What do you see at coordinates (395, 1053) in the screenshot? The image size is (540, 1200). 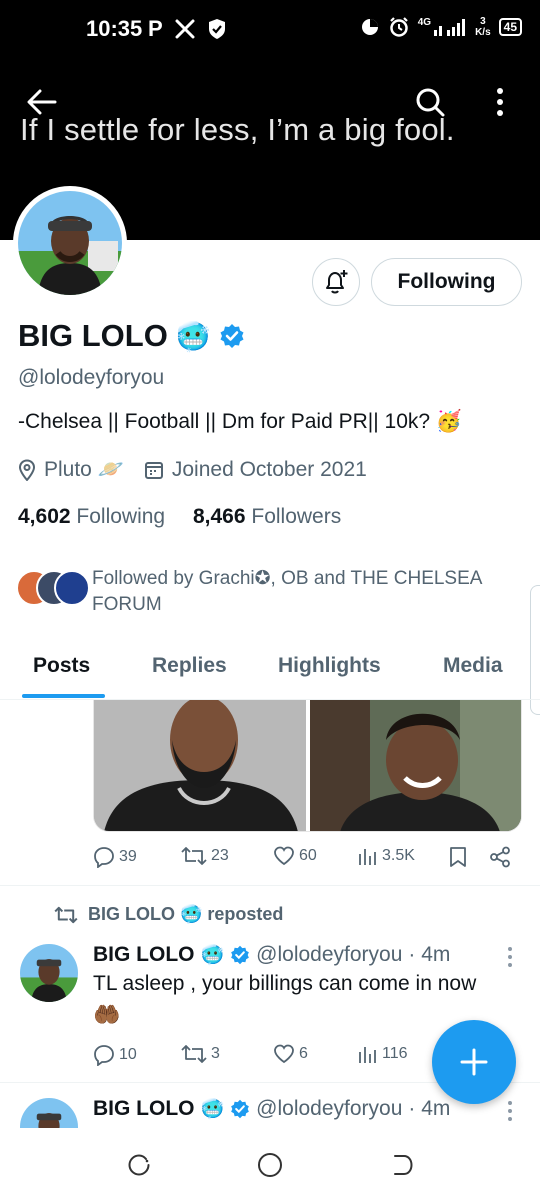 I see `views-count: 116` at bounding box center [395, 1053].